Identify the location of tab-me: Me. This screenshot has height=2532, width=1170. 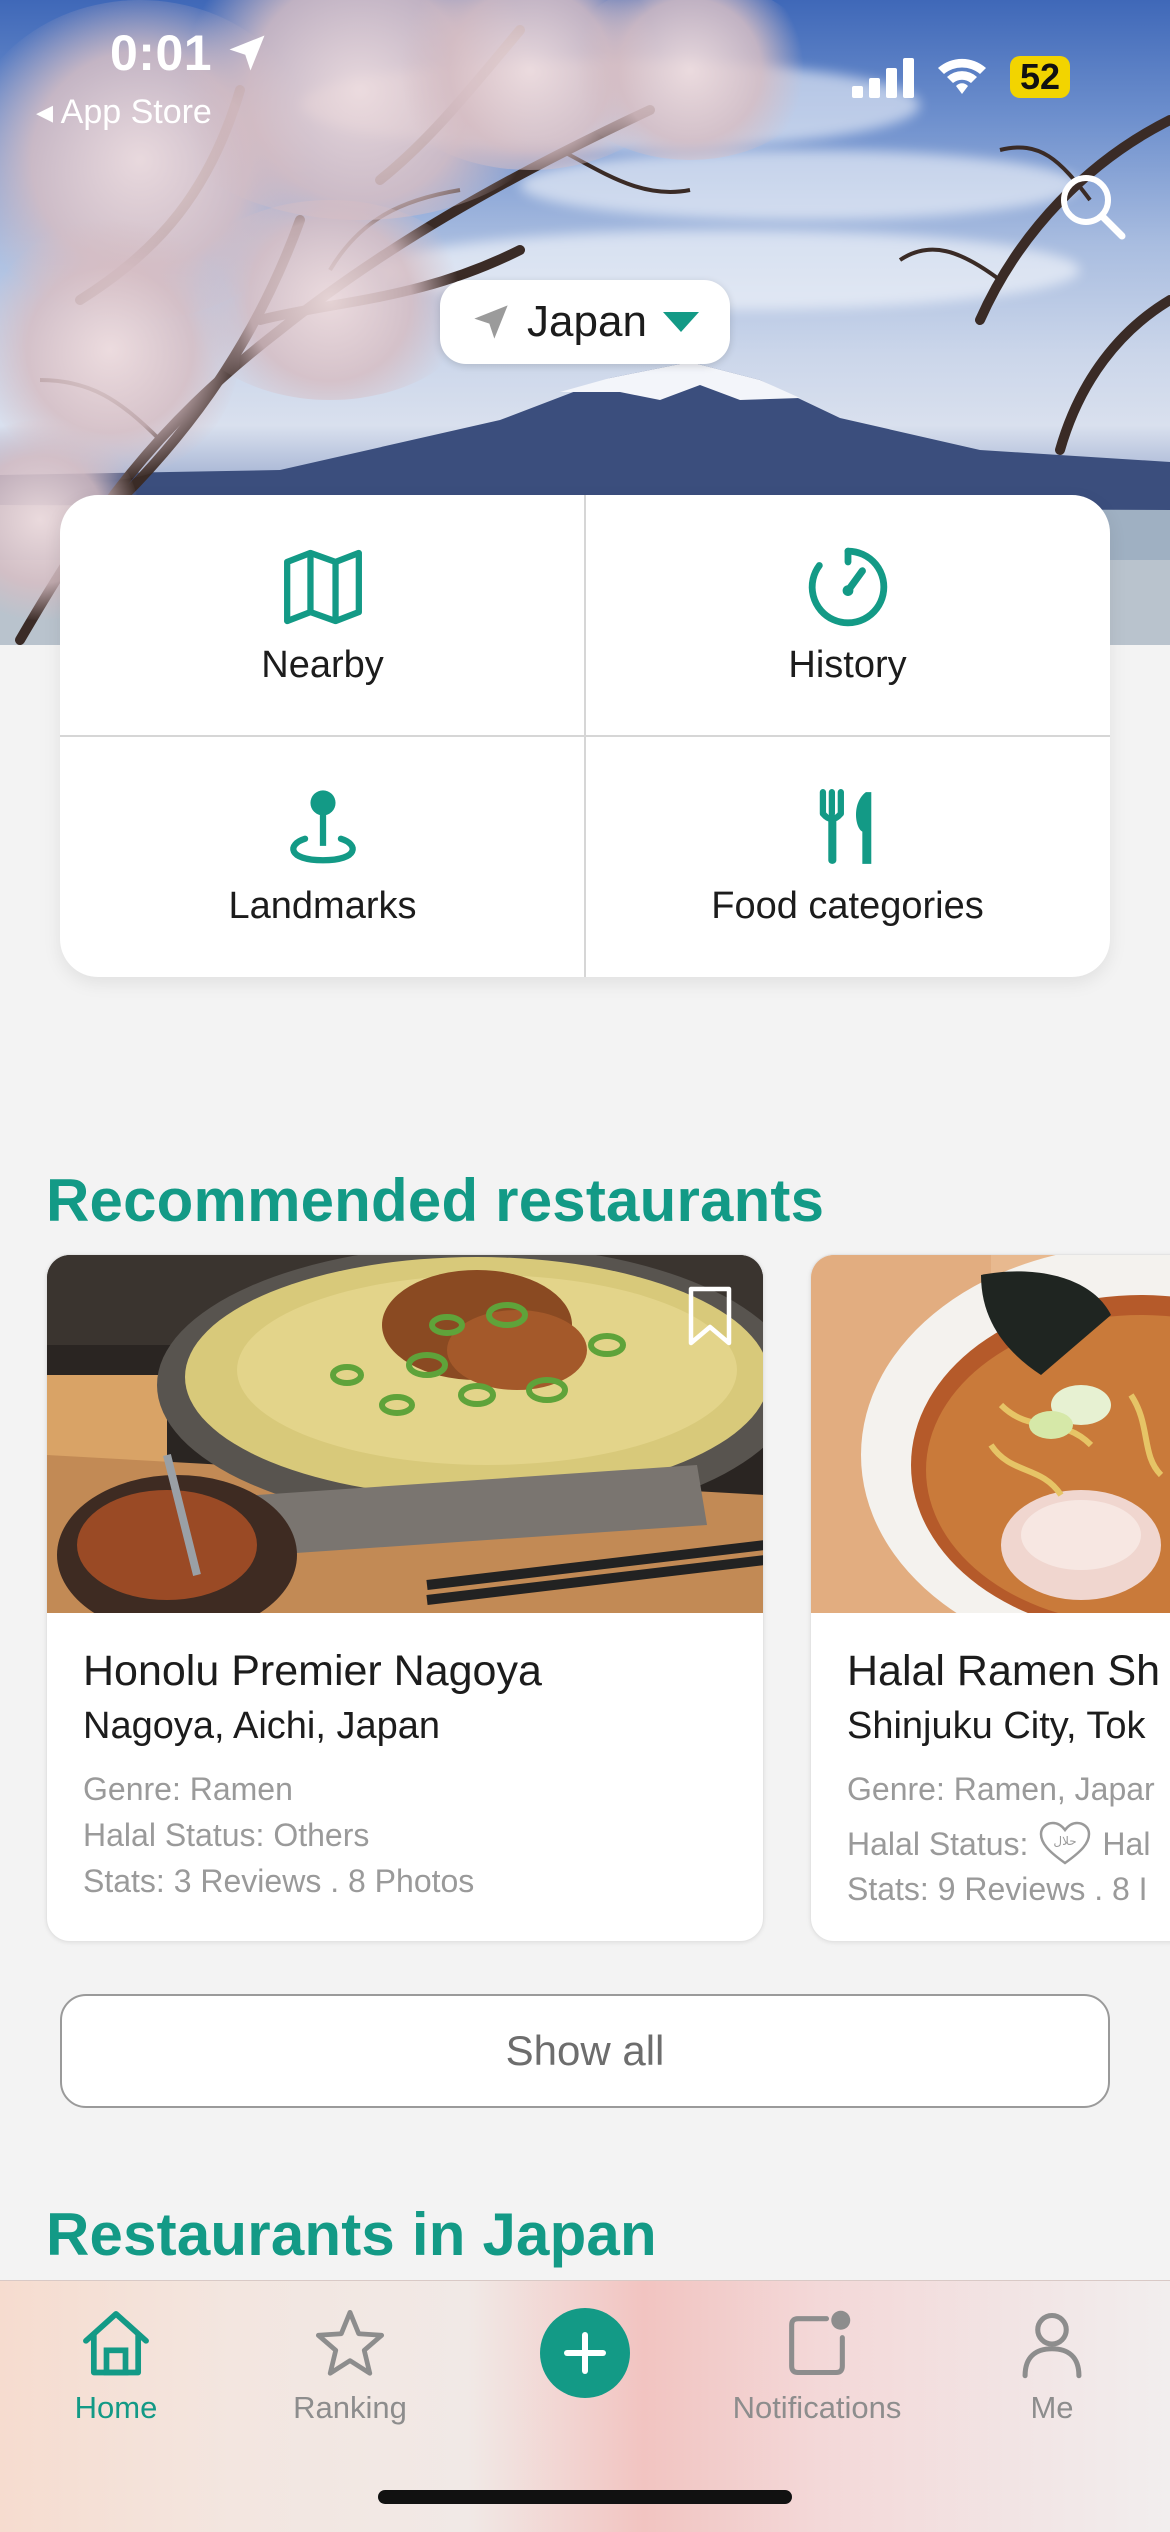
(1052, 2376).